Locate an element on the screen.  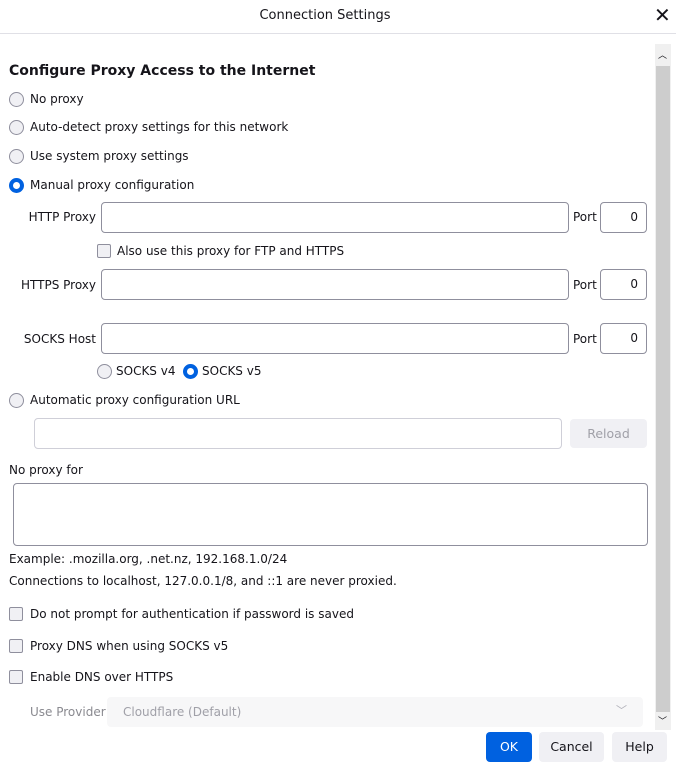
provider-value: Cloudflare (Default) is located at coordinates (182, 712).